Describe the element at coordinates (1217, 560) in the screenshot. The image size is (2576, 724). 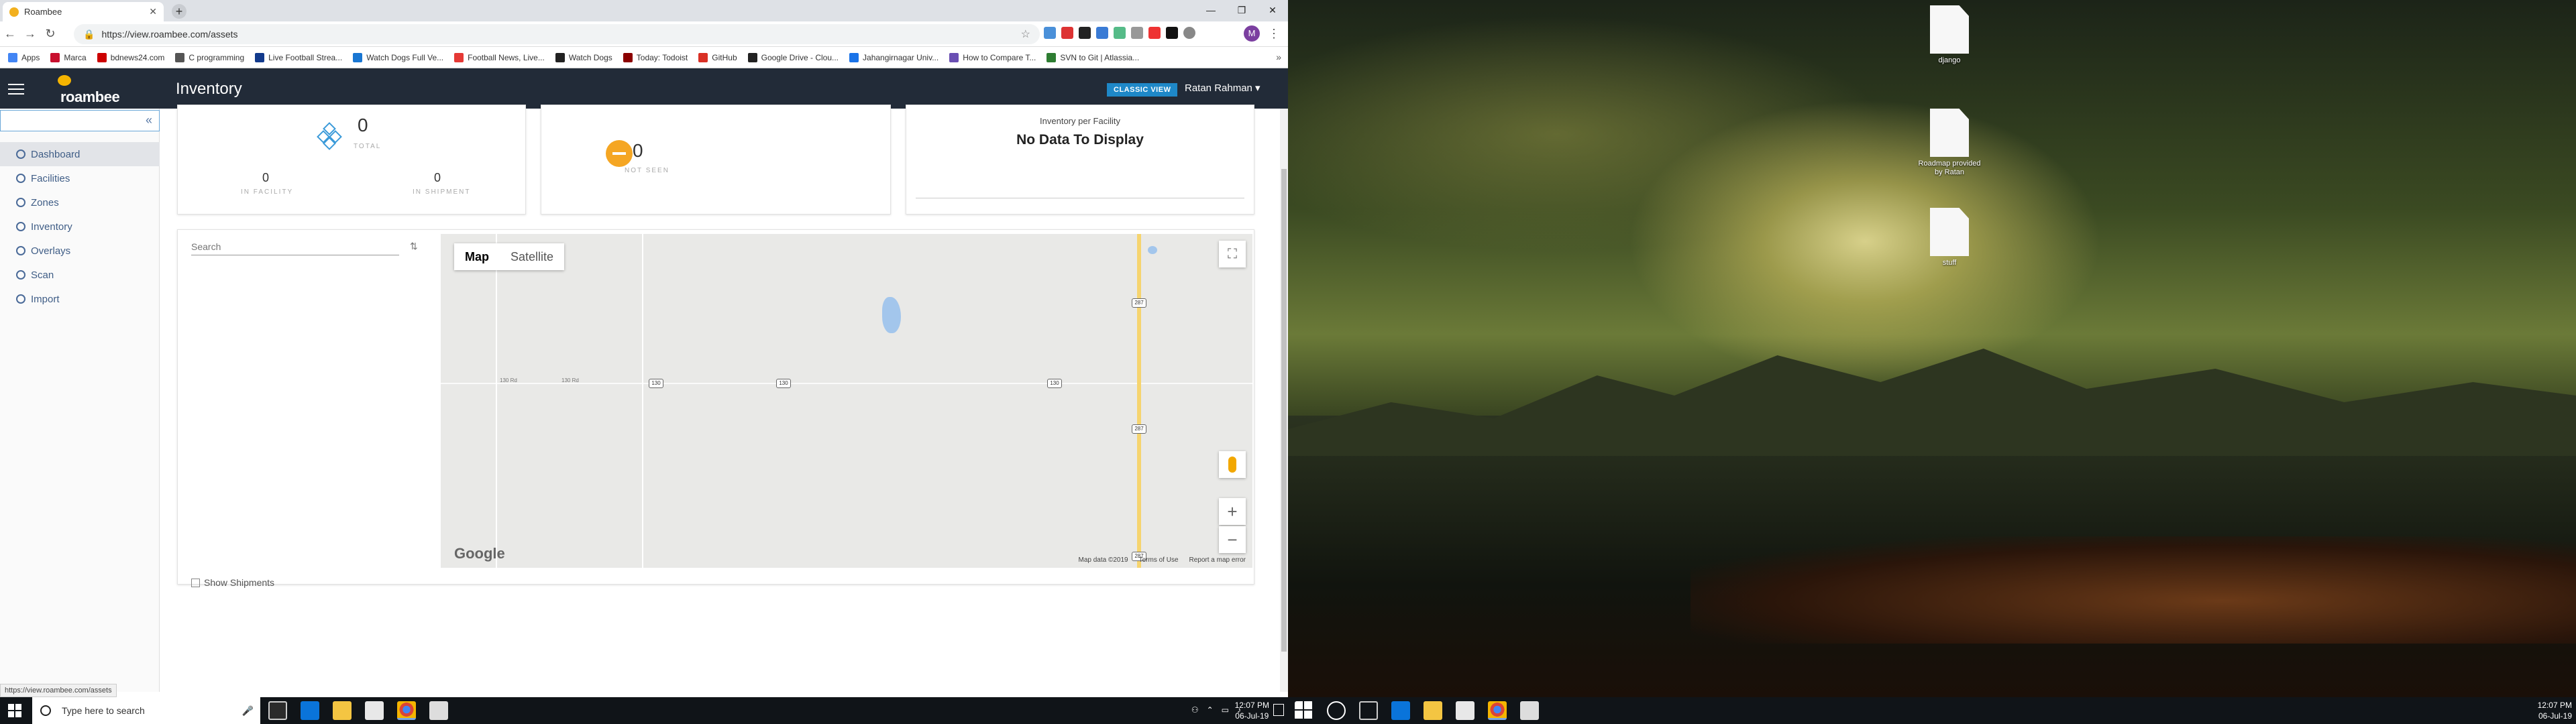
I see `report-error-link: Report a map error` at that location.